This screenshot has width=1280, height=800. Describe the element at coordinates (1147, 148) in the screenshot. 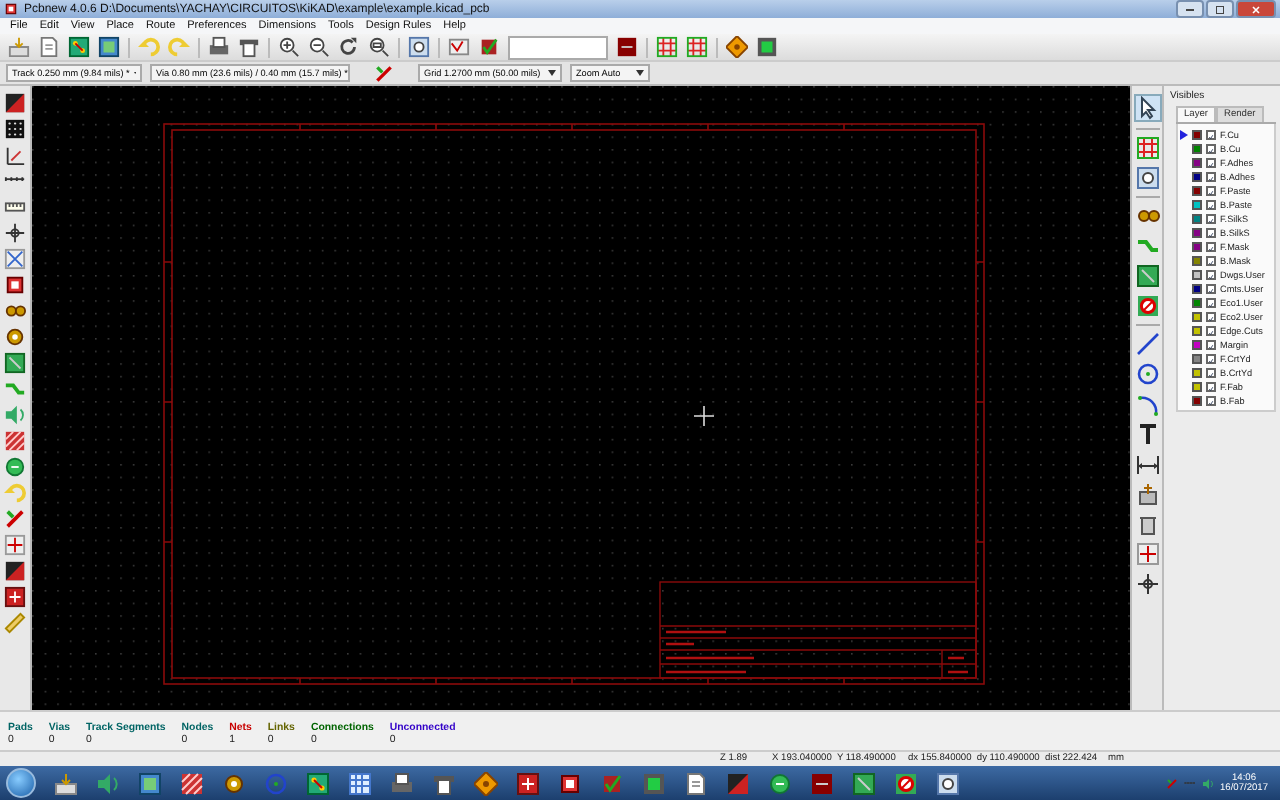

I see `highlight-net-icon` at that location.